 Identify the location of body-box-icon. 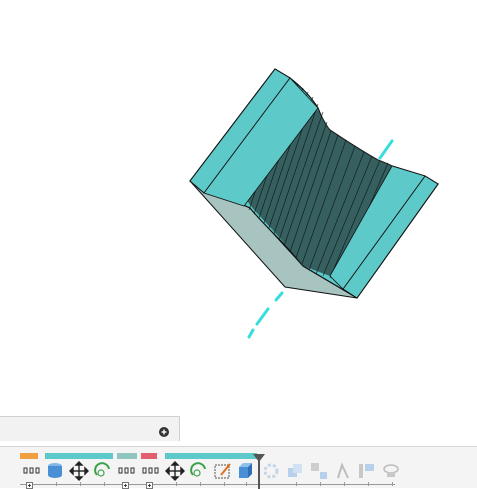
(245, 470).